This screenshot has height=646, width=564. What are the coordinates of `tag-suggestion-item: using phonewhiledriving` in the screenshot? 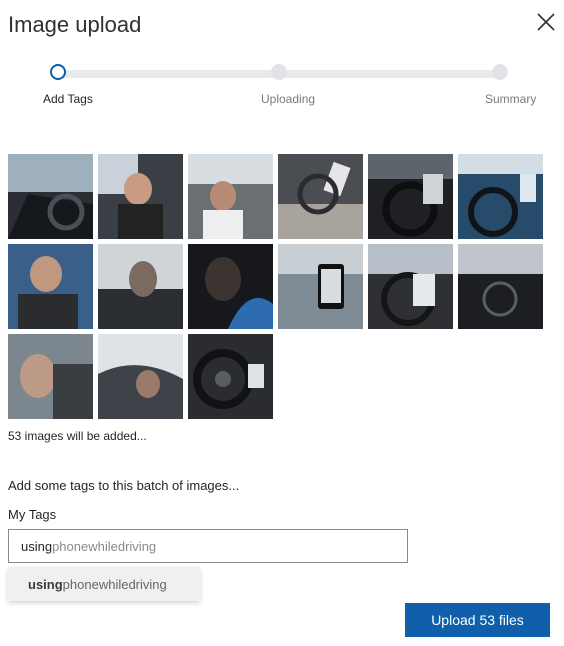 It's located at (104, 584).